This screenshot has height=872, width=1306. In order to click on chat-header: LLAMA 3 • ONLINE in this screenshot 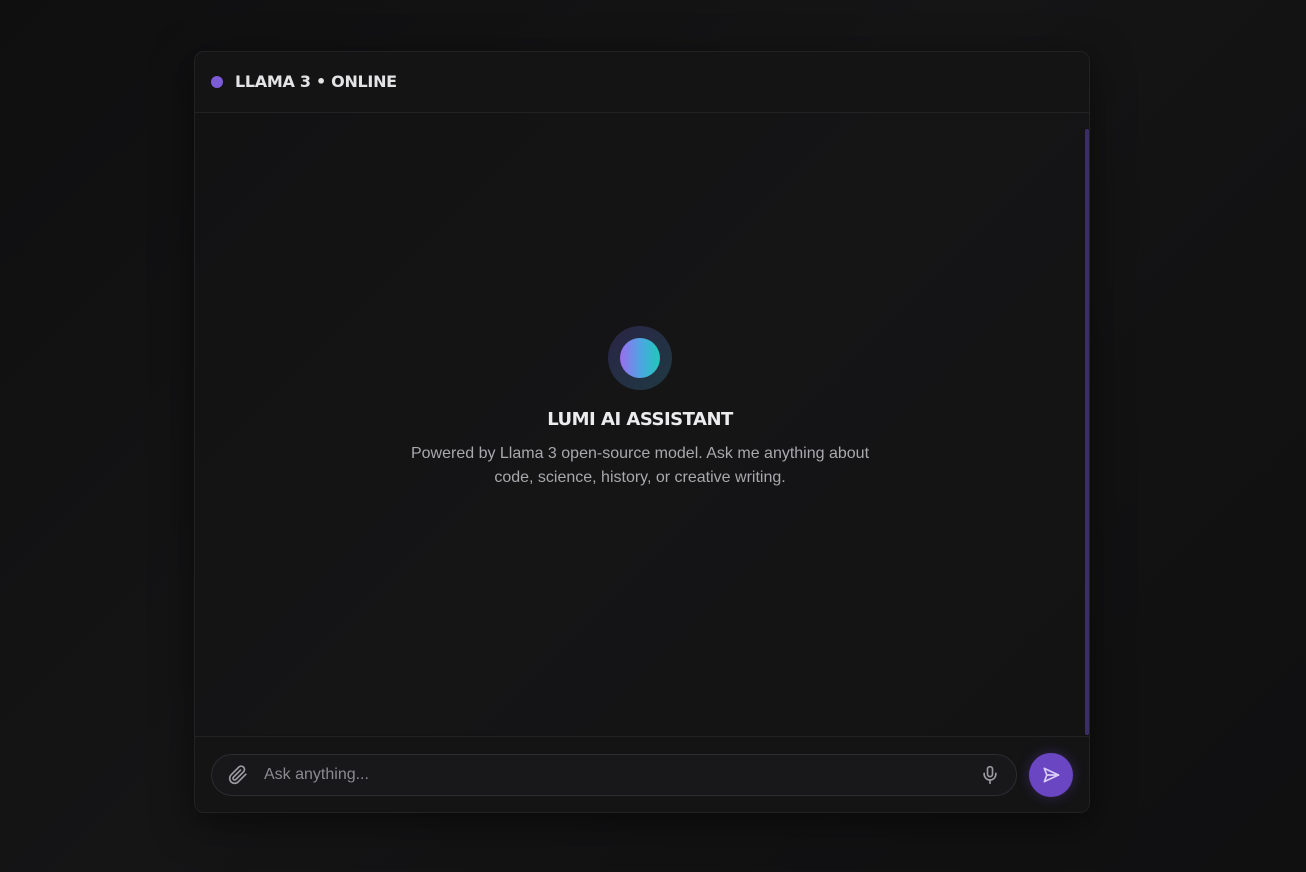, I will do `click(642, 82)`.